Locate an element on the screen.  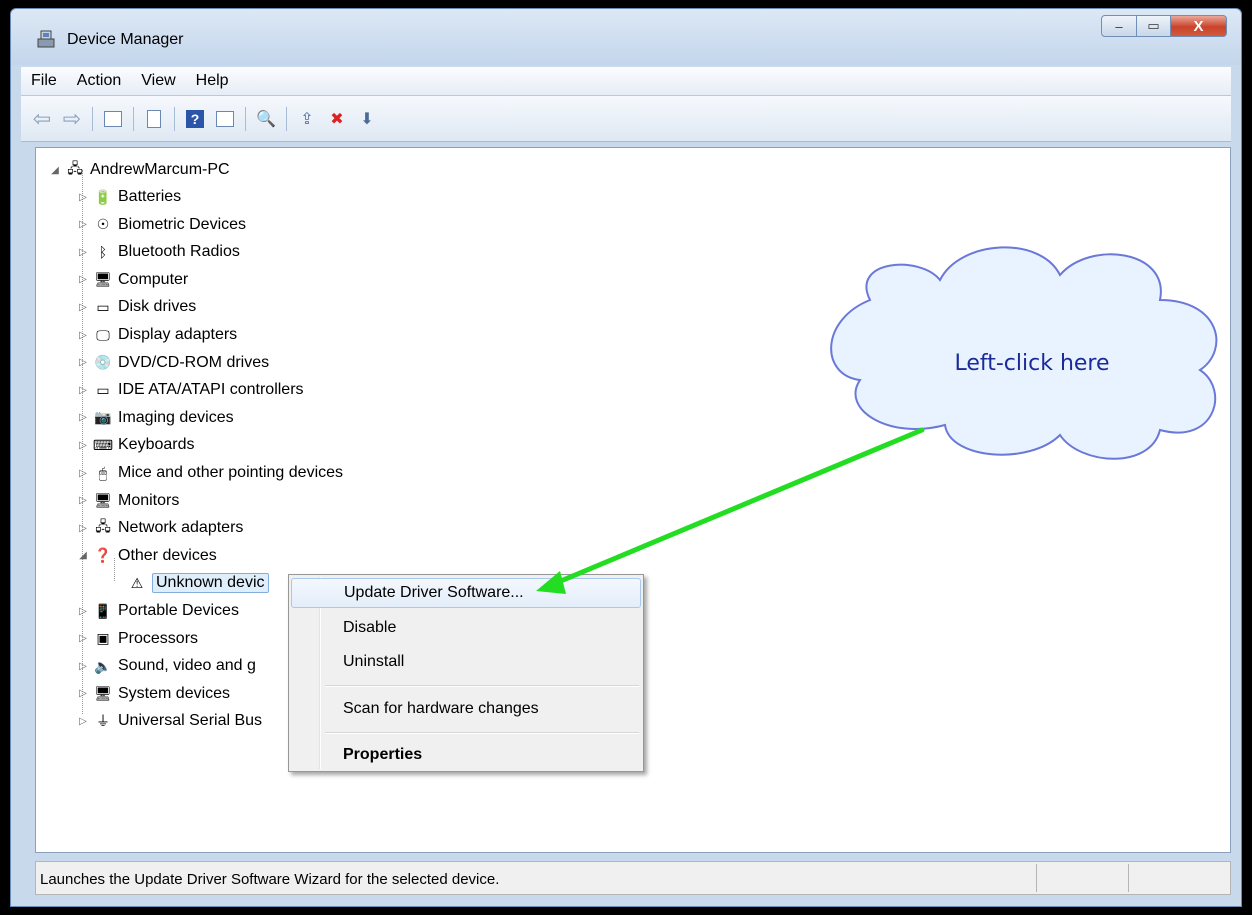
menu-file: File is located at coordinates (44, 81).